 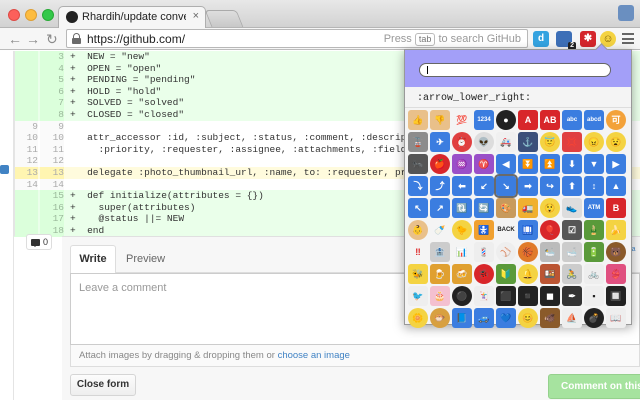 What do you see at coordinates (506, 230) in the screenshot?
I see `emoji-back-icon: BACK` at bounding box center [506, 230].